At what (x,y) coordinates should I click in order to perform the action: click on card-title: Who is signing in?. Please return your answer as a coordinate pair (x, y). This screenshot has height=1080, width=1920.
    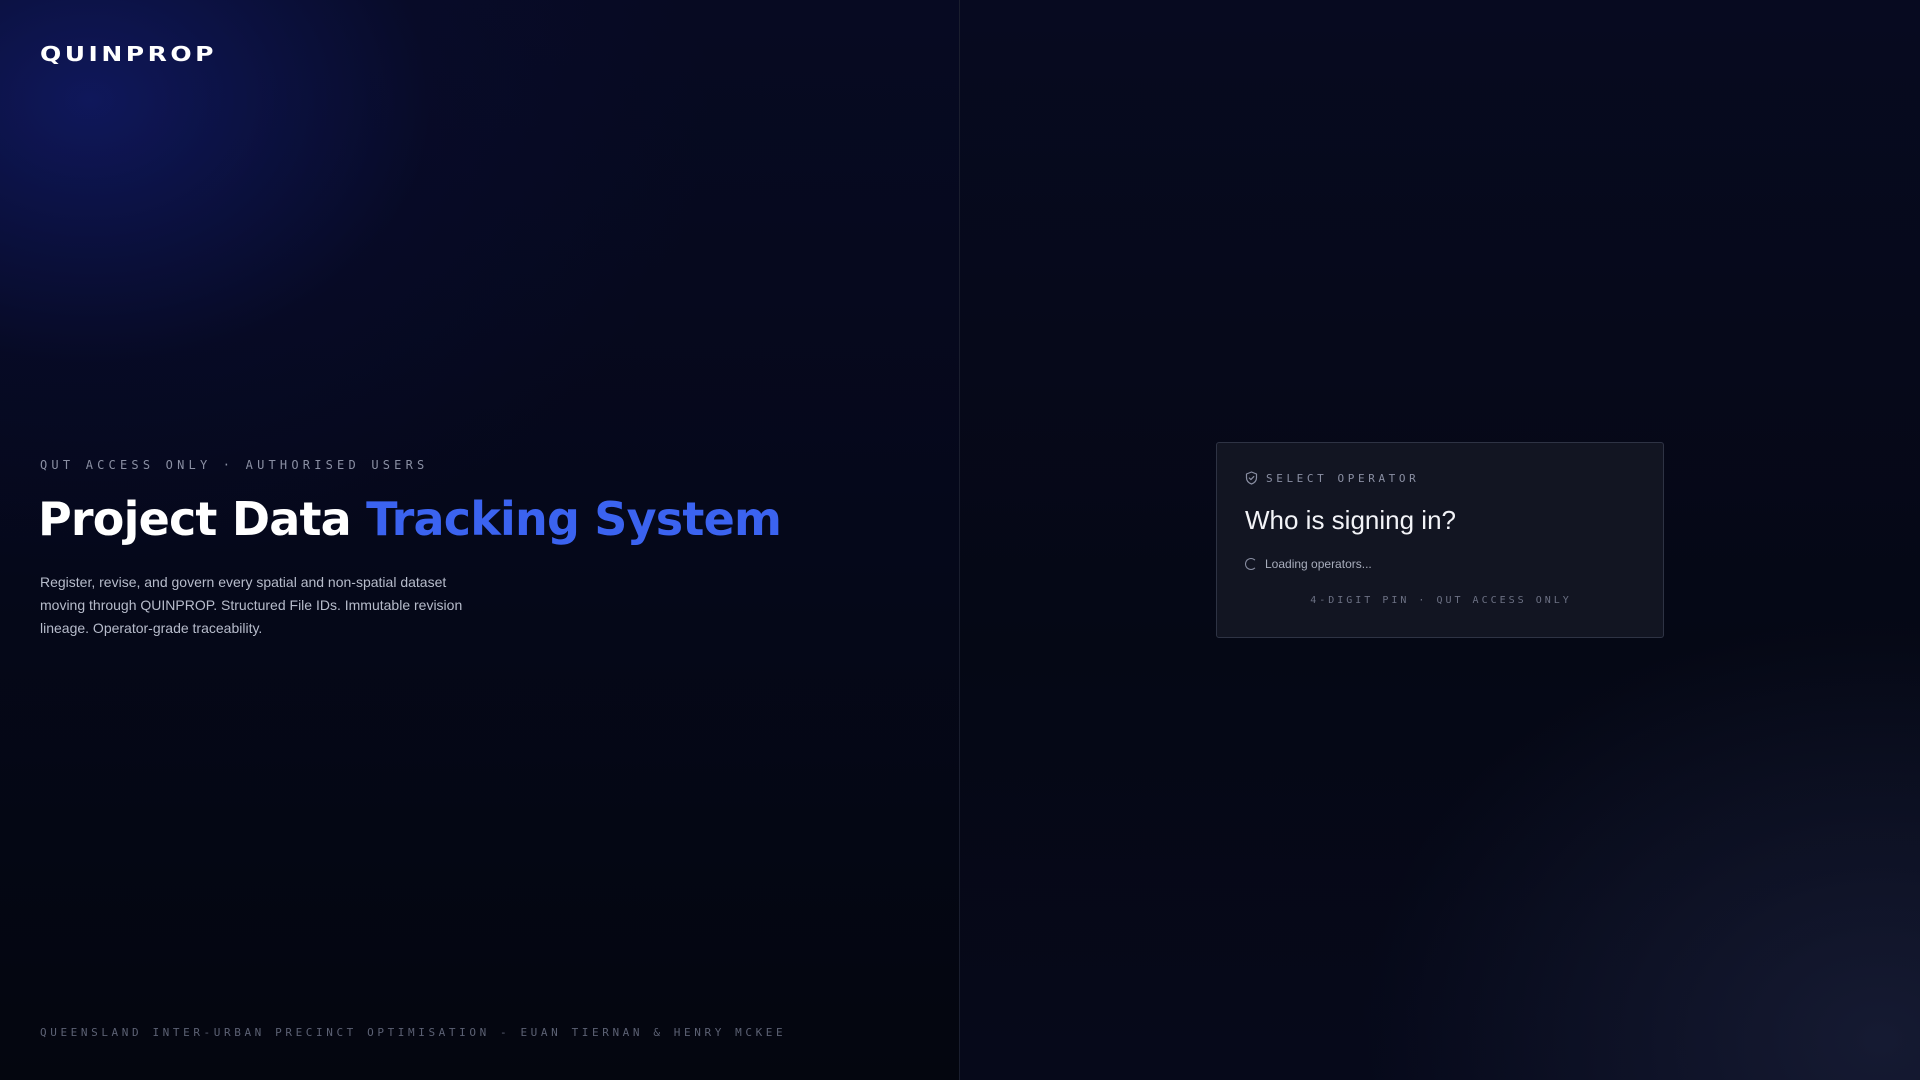
    Looking at the image, I should click on (1350, 520).